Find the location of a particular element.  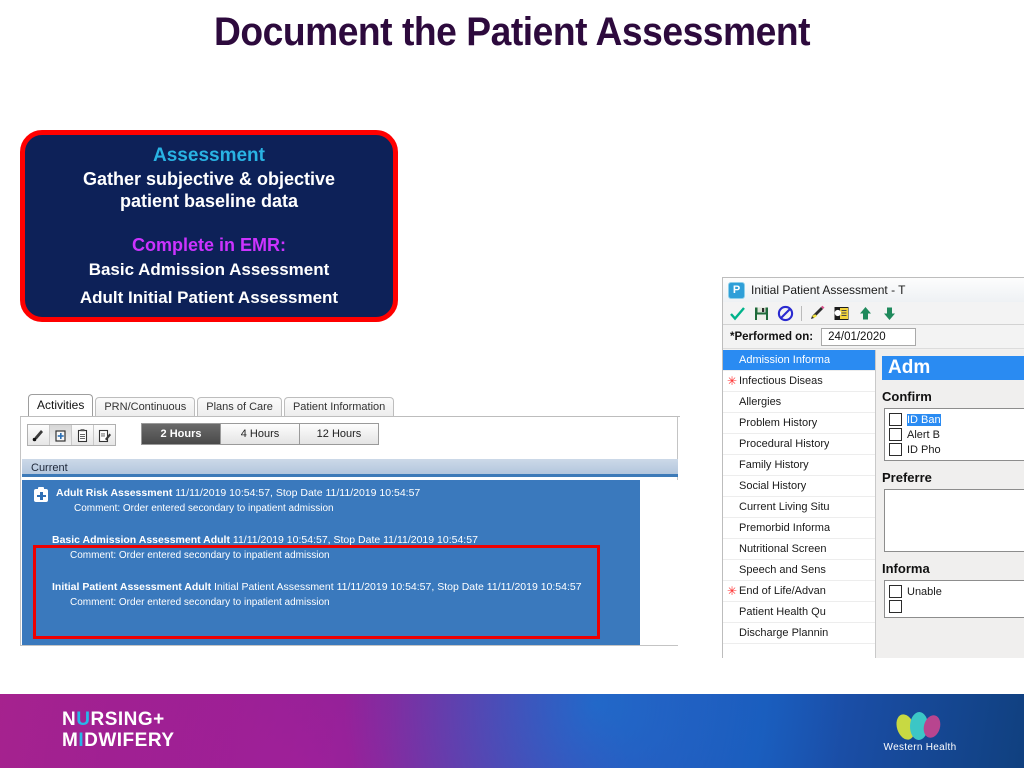

brand-line-1: NURSING+ is located at coordinates (118, 719).